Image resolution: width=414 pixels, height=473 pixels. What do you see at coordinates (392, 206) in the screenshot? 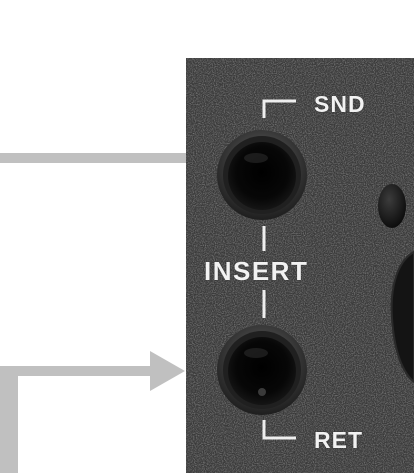
I see `adjacent-knob-icon` at bounding box center [392, 206].